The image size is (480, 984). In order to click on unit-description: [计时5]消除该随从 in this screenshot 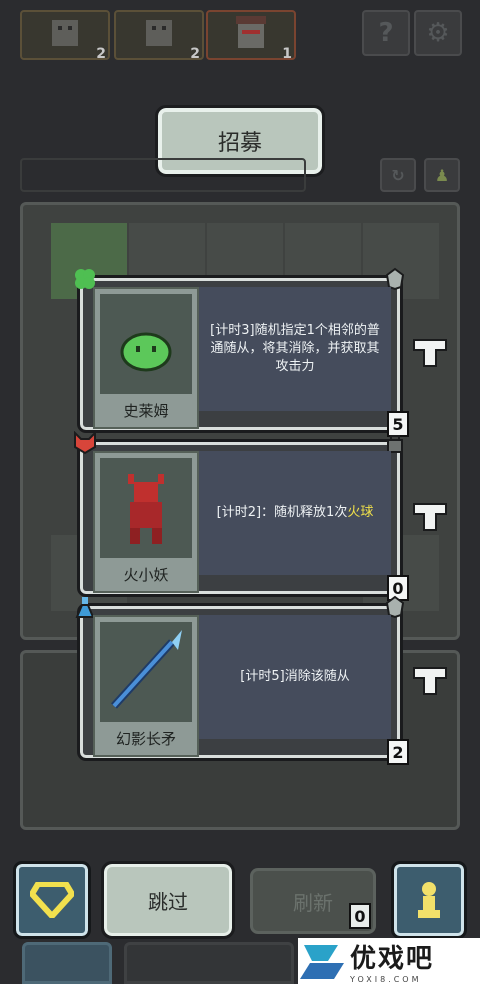, I will do `click(295, 677)`.